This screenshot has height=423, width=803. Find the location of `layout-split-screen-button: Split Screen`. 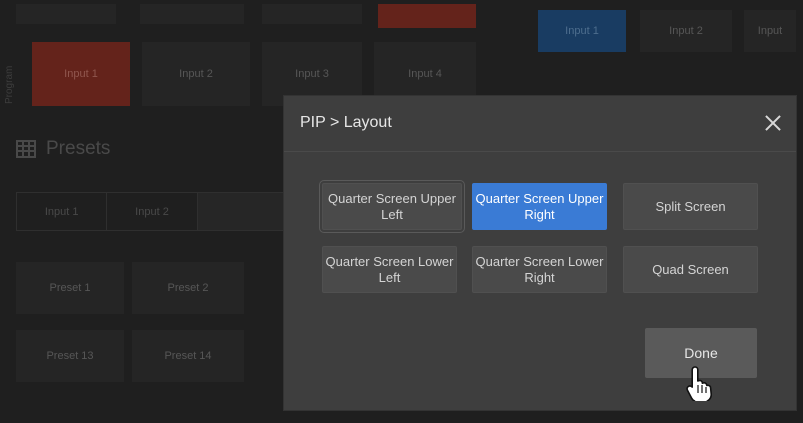

layout-split-screen-button: Split Screen is located at coordinates (690, 206).